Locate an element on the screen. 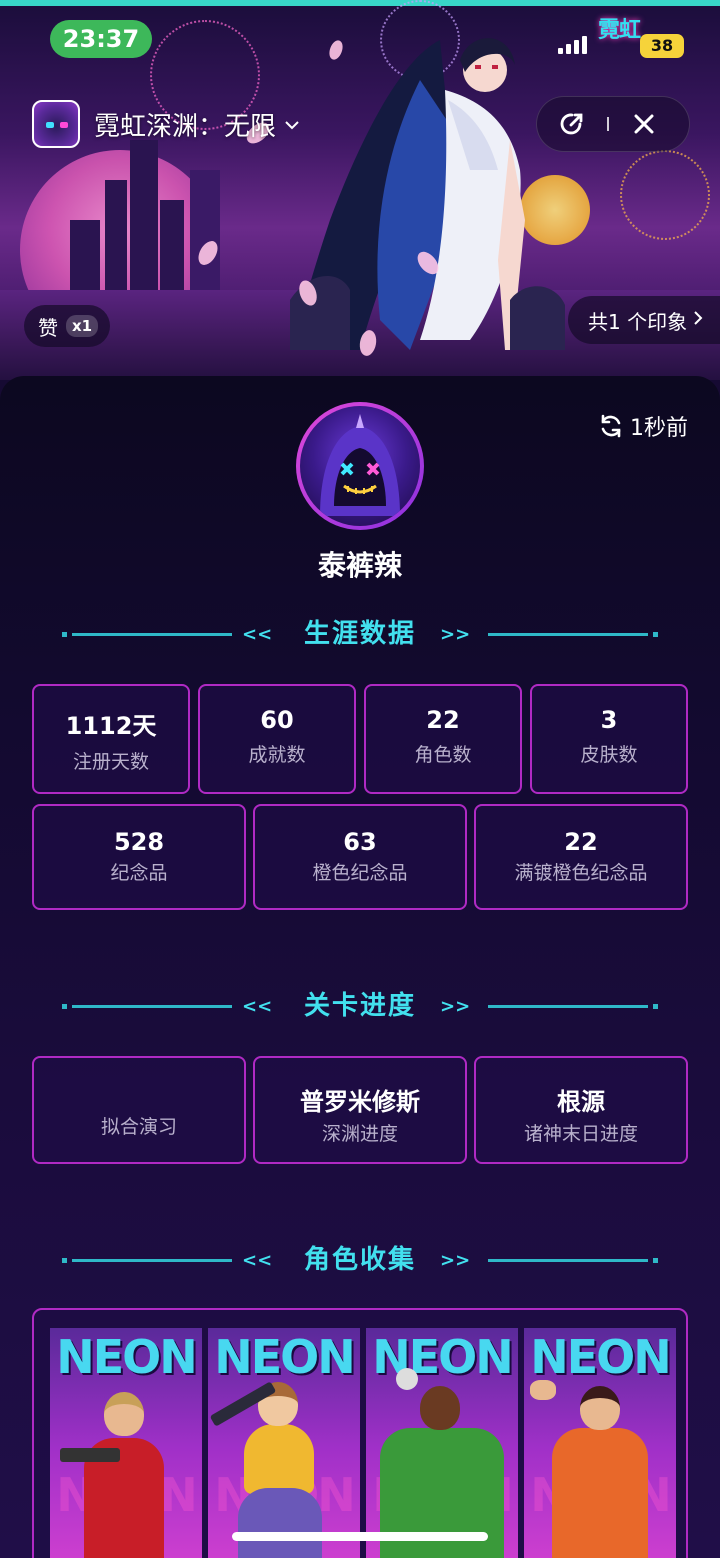 The height and width of the screenshot is (1558, 720). progress-label: 拟合演习 is located at coordinates (138, 1127).